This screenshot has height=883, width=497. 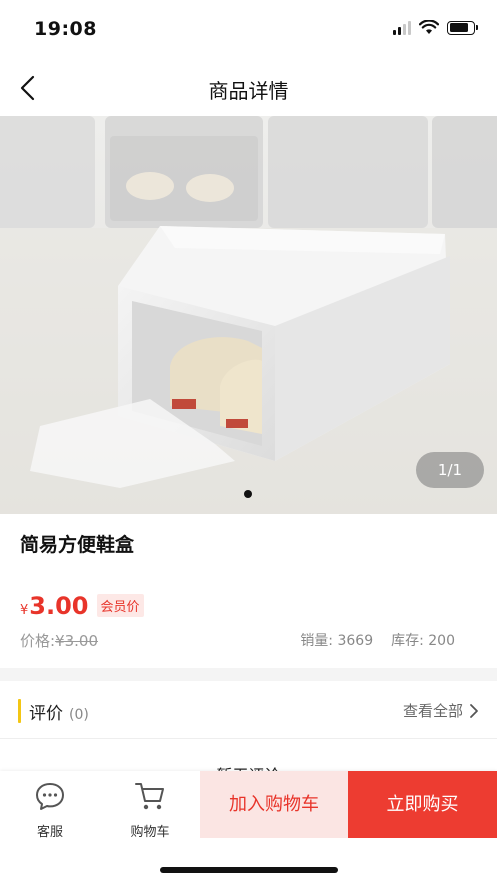 What do you see at coordinates (450, 470) in the screenshot?
I see `image-page-counter: 1/1` at bounding box center [450, 470].